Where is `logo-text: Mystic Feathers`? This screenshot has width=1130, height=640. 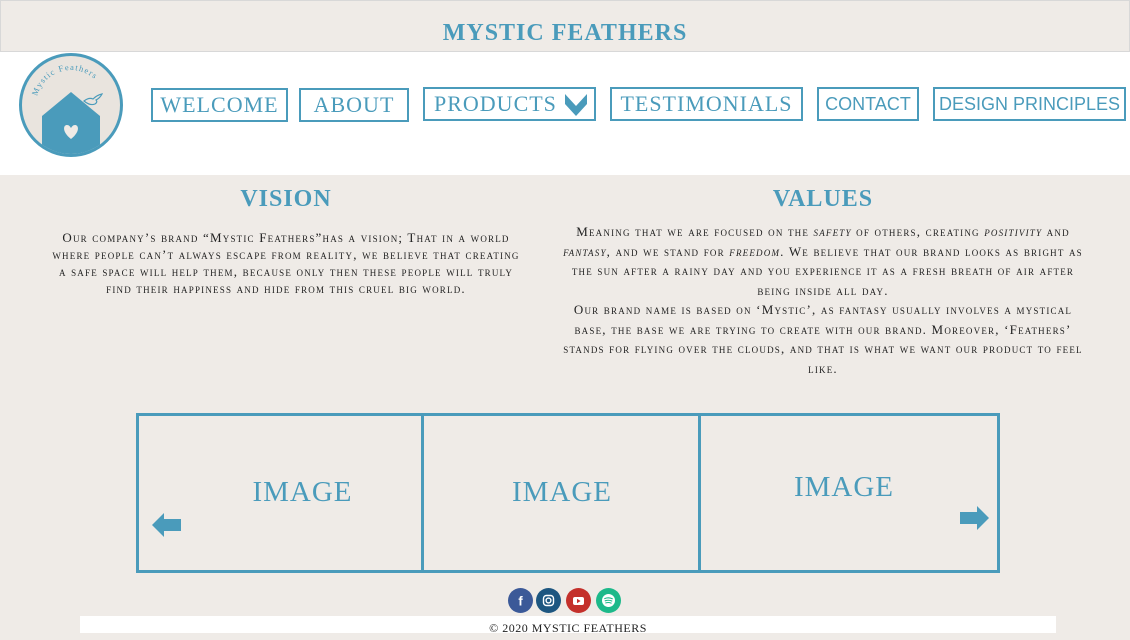
logo-text: Mystic Feathers is located at coordinates (64, 79).